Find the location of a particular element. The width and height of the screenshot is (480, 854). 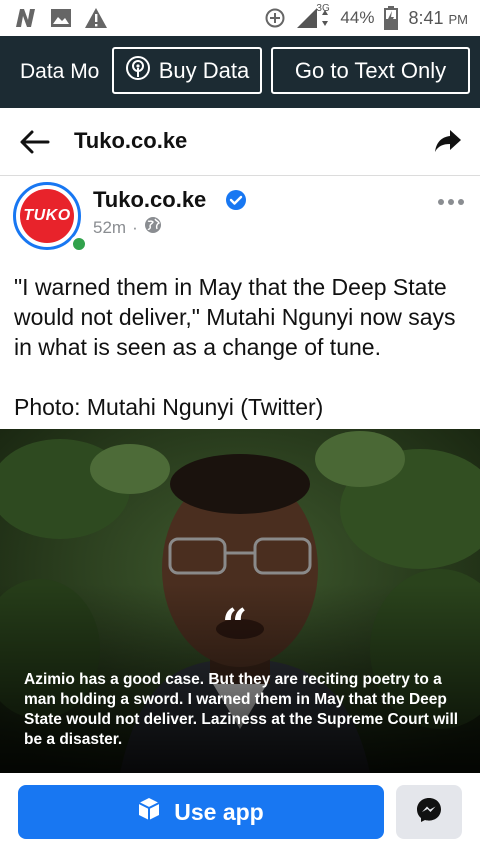

go-to-text-only-button: Go to Text Only is located at coordinates (370, 70).